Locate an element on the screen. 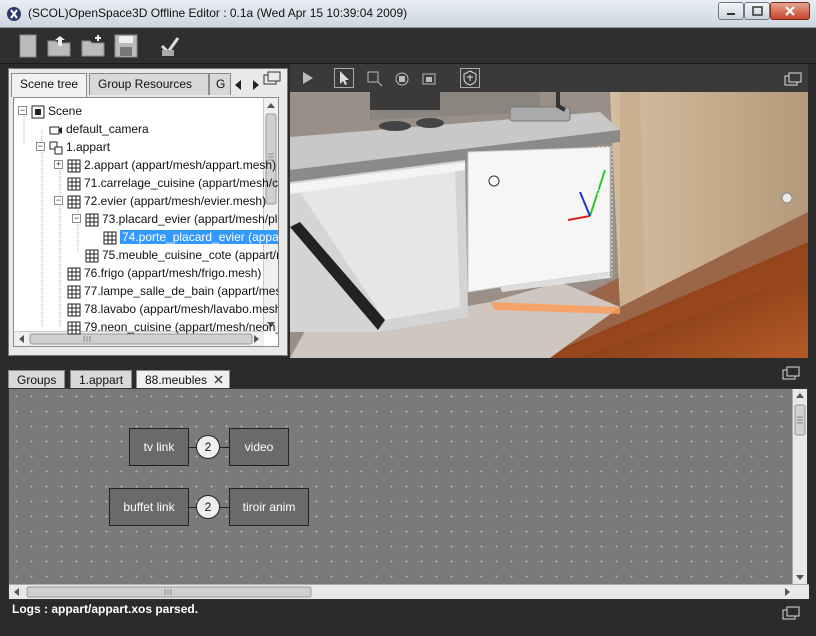  node-label: buffet link is located at coordinates (149, 507).